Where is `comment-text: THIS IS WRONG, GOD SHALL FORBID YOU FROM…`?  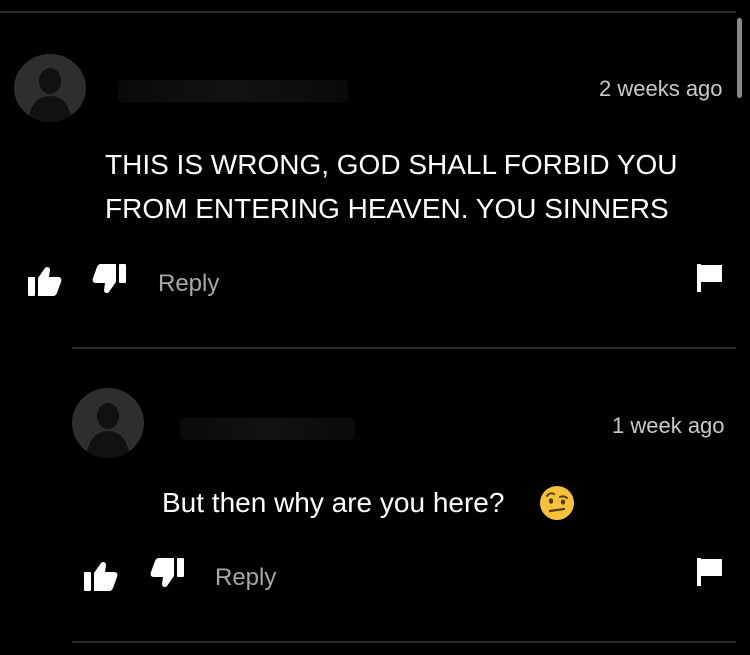
comment-text: THIS IS WRONG, GOD SHALL FORBID YOU FROM… is located at coordinates (391, 187).